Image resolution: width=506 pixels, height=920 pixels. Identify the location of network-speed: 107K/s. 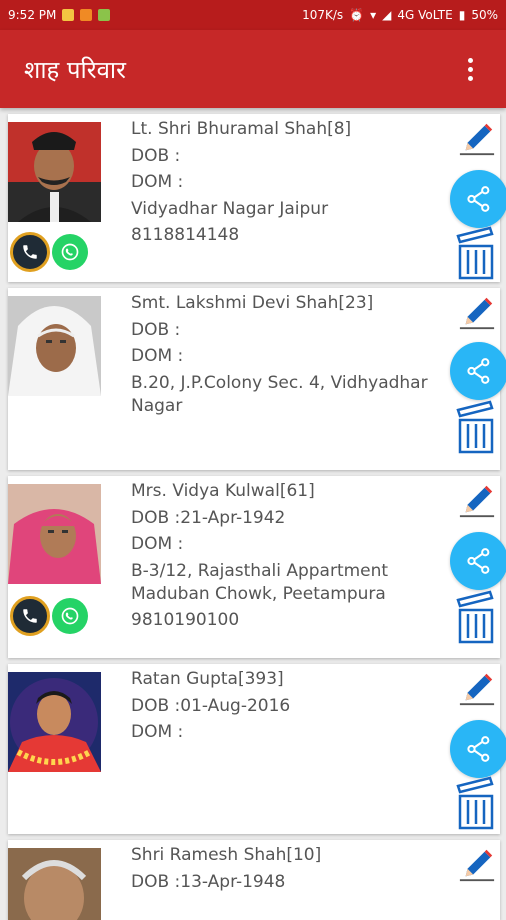
(323, 15).